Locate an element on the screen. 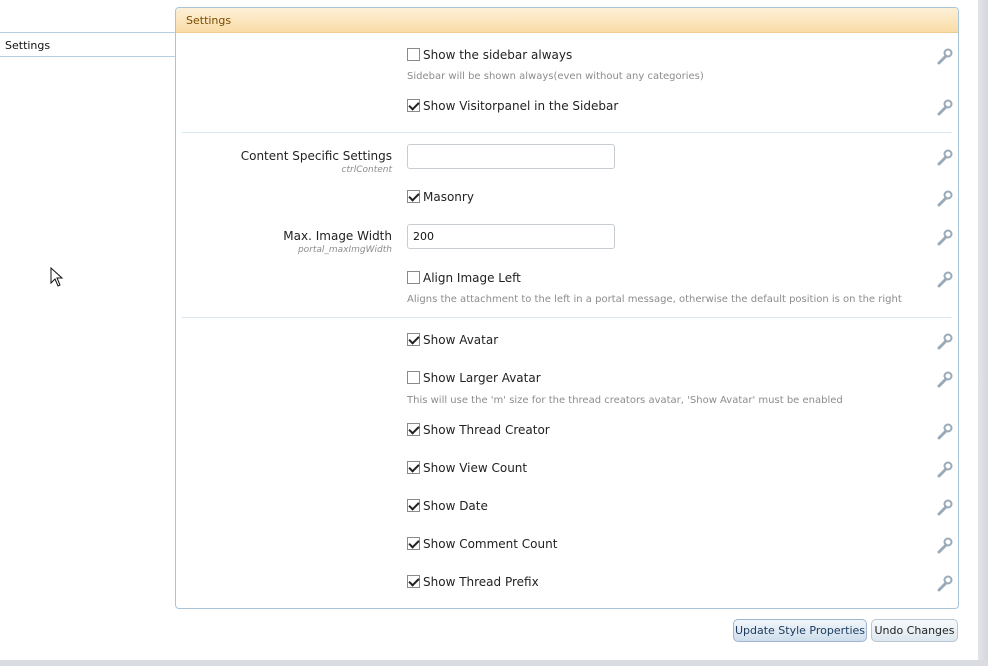 Image resolution: width=988 pixels, height=666 pixels. align-image-left-control: Align Image Left is located at coordinates (464, 278).